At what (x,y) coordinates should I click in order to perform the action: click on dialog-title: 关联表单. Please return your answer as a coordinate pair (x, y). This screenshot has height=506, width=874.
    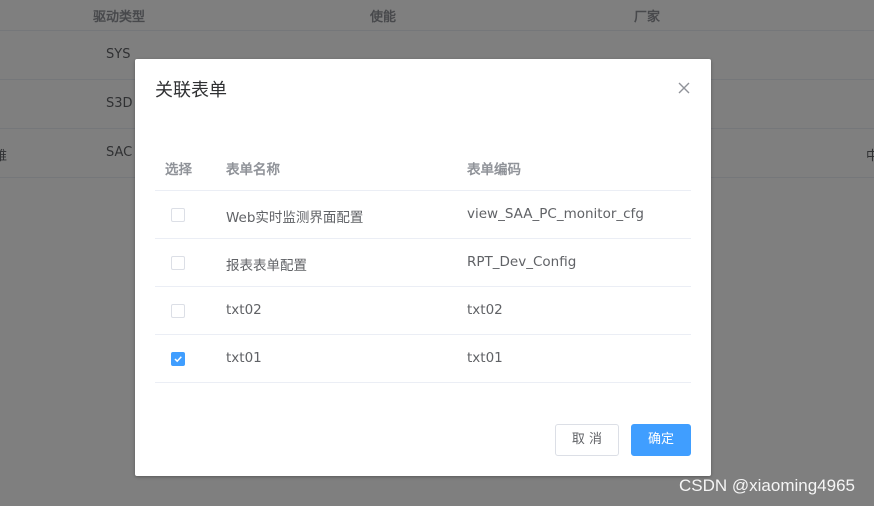
    Looking at the image, I should click on (191, 90).